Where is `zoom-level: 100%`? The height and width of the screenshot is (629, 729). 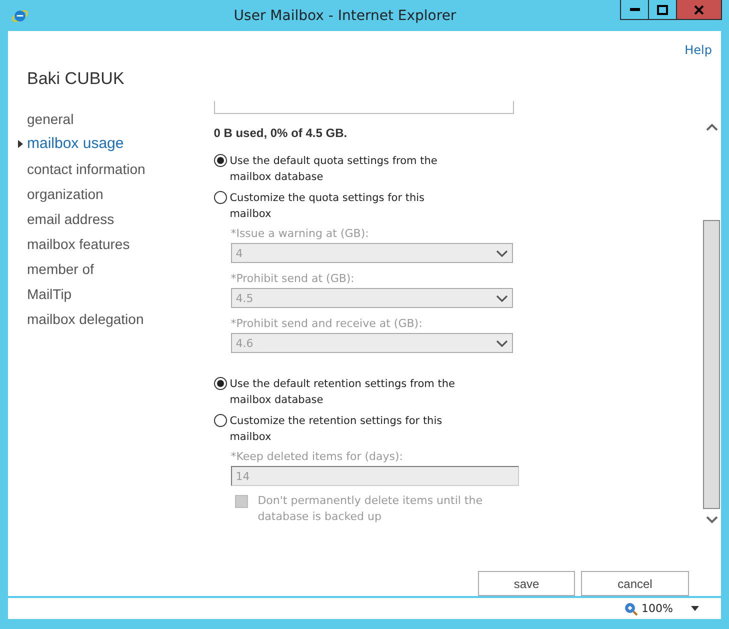
zoom-level: 100% is located at coordinates (657, 608).